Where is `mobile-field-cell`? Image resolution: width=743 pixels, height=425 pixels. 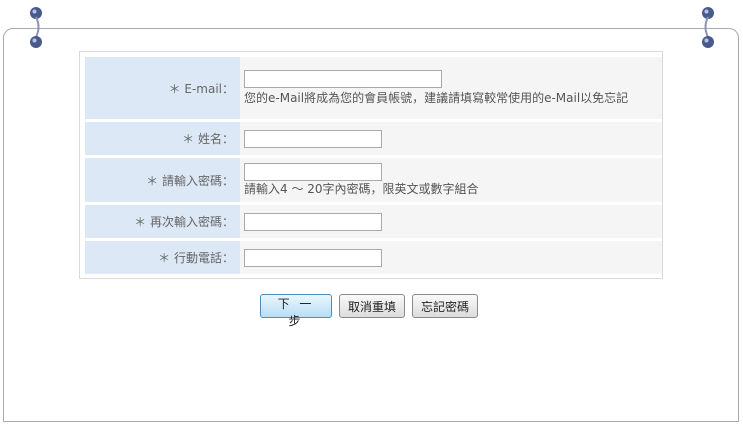
mobile-field-cell is located at coordinates (451, 257).